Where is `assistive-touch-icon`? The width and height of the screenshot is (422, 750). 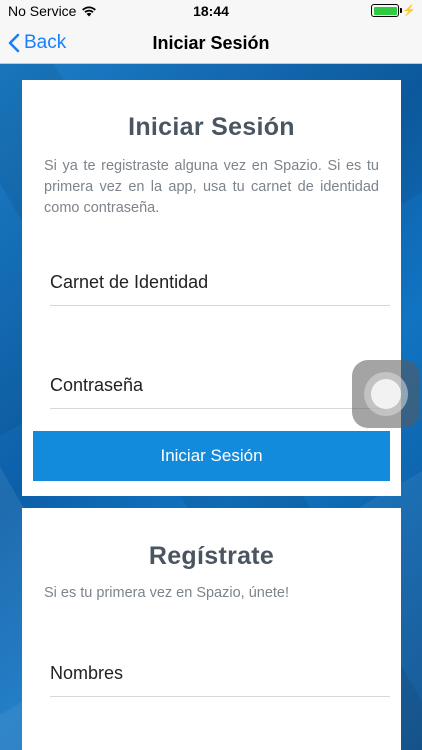 assistive-touch-icon is located at coordinates (386, 394).